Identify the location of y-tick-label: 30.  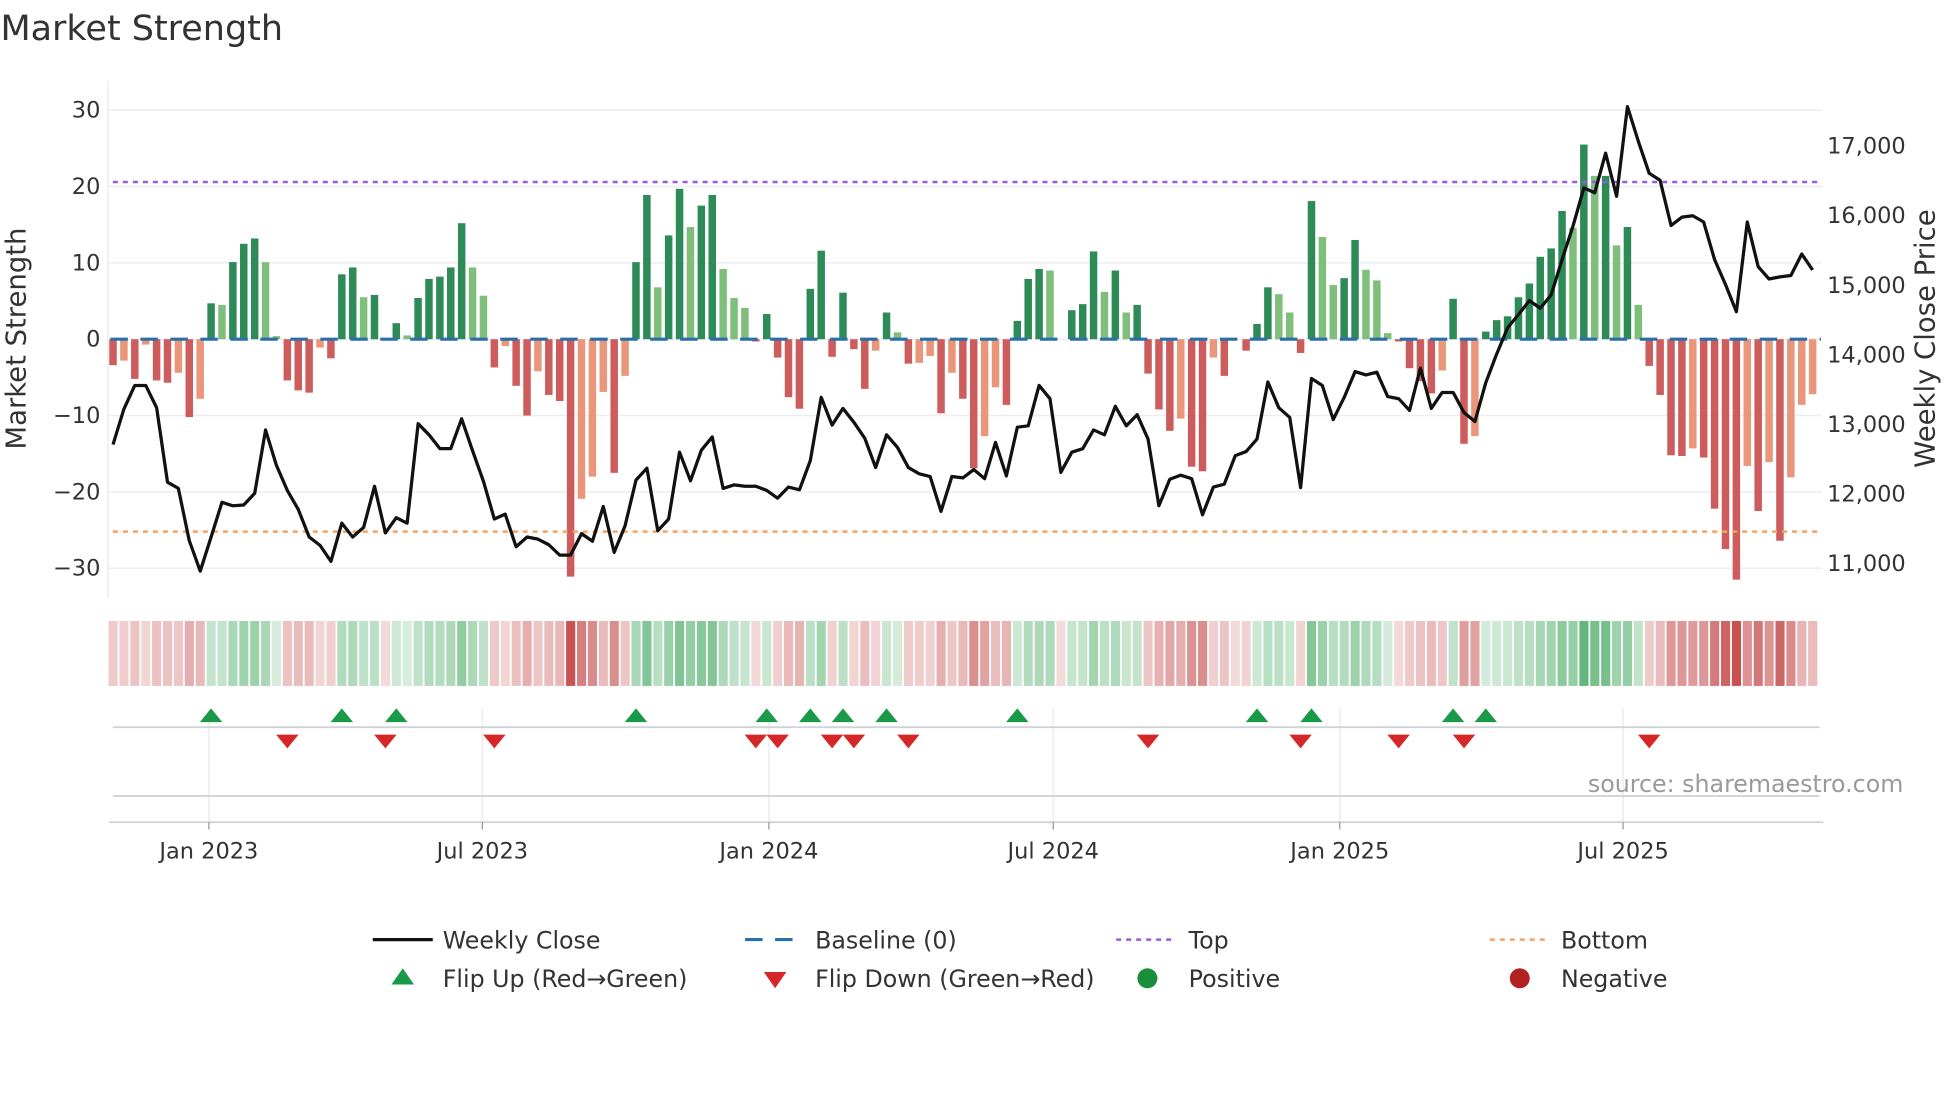
(86, 111).